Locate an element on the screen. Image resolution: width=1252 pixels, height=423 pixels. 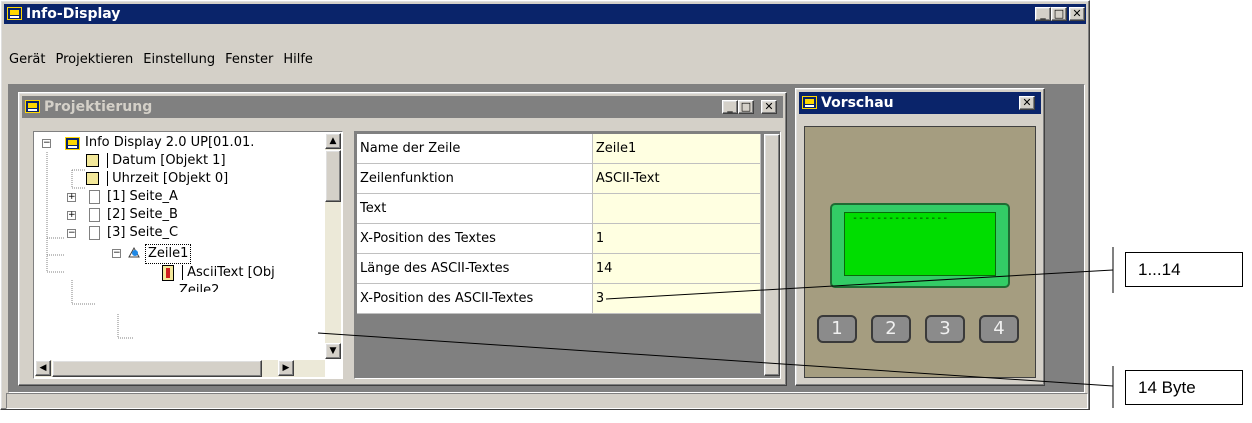
table-row: Name der Zeile Zeile1 is located at coordinates (559, 149).